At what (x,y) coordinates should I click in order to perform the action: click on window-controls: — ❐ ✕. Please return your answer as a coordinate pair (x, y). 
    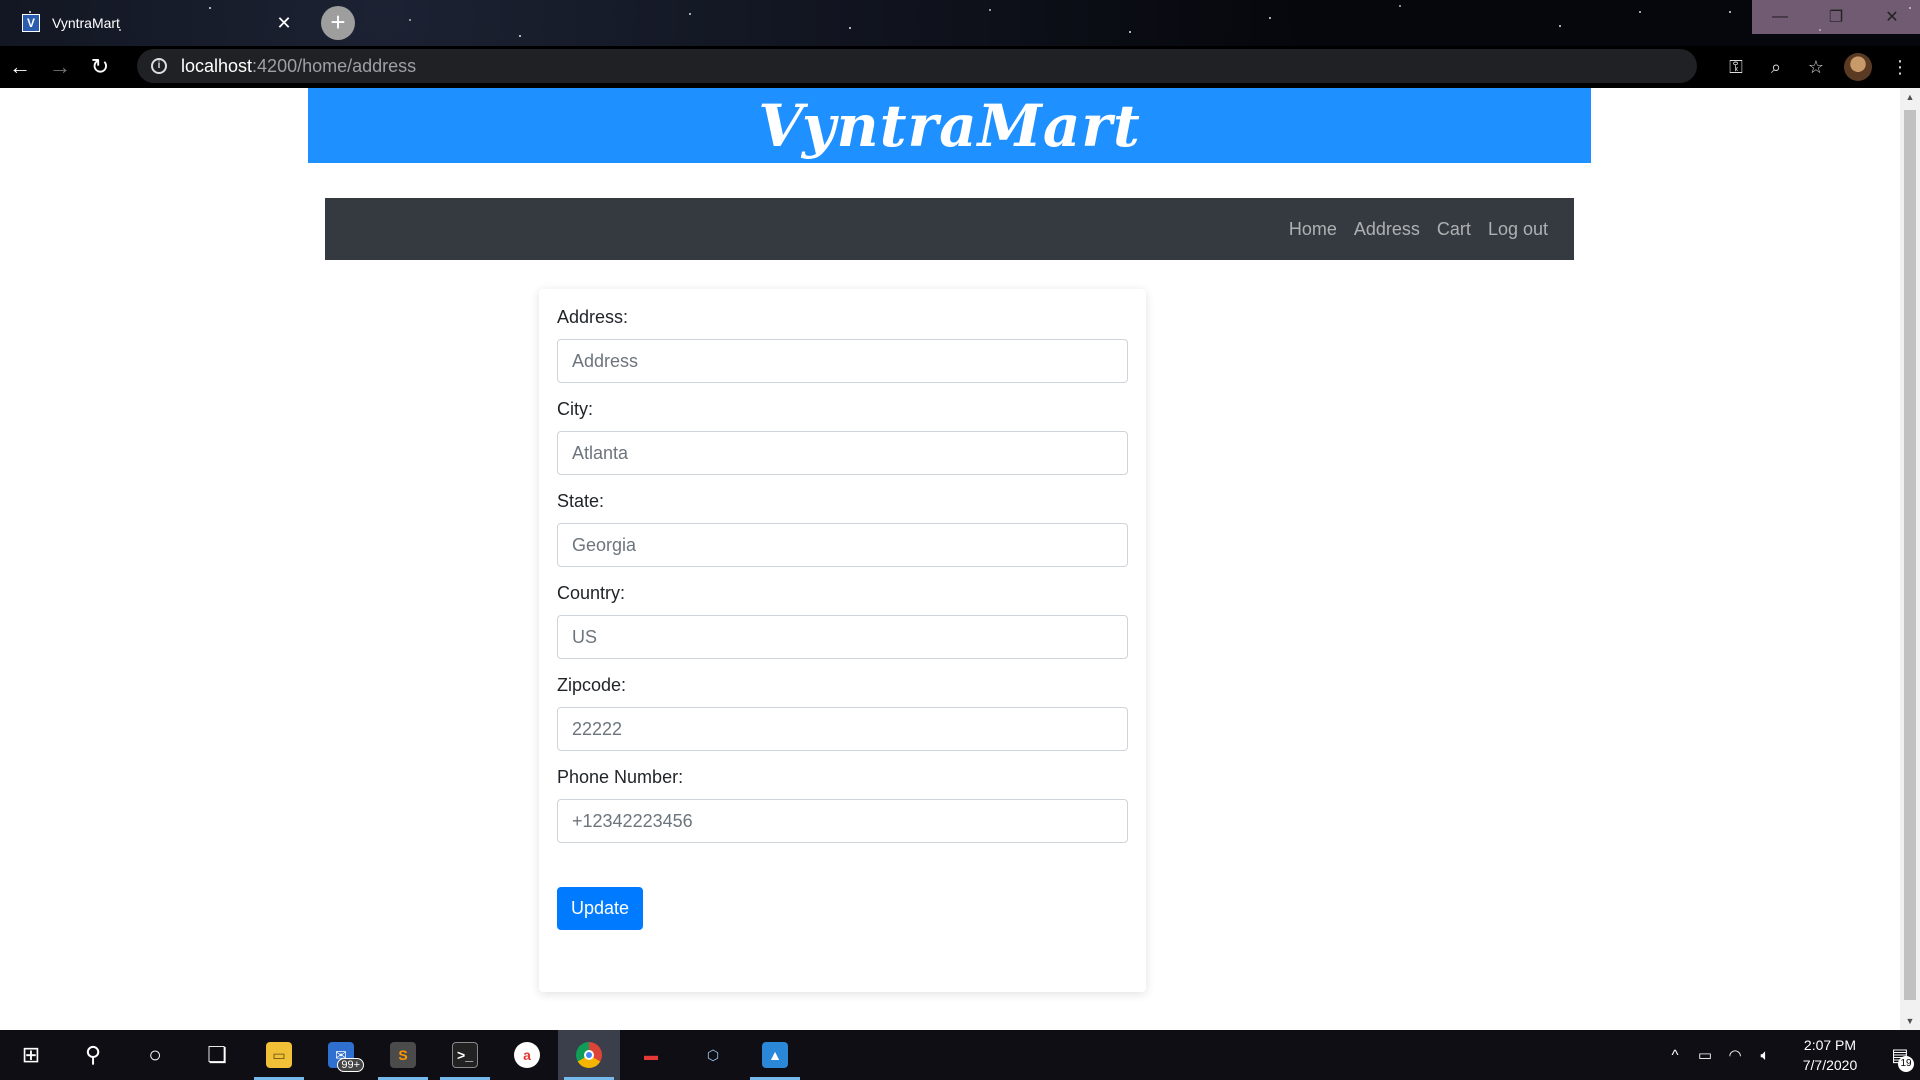
    Looking at the image, I should click on (1836, 17).